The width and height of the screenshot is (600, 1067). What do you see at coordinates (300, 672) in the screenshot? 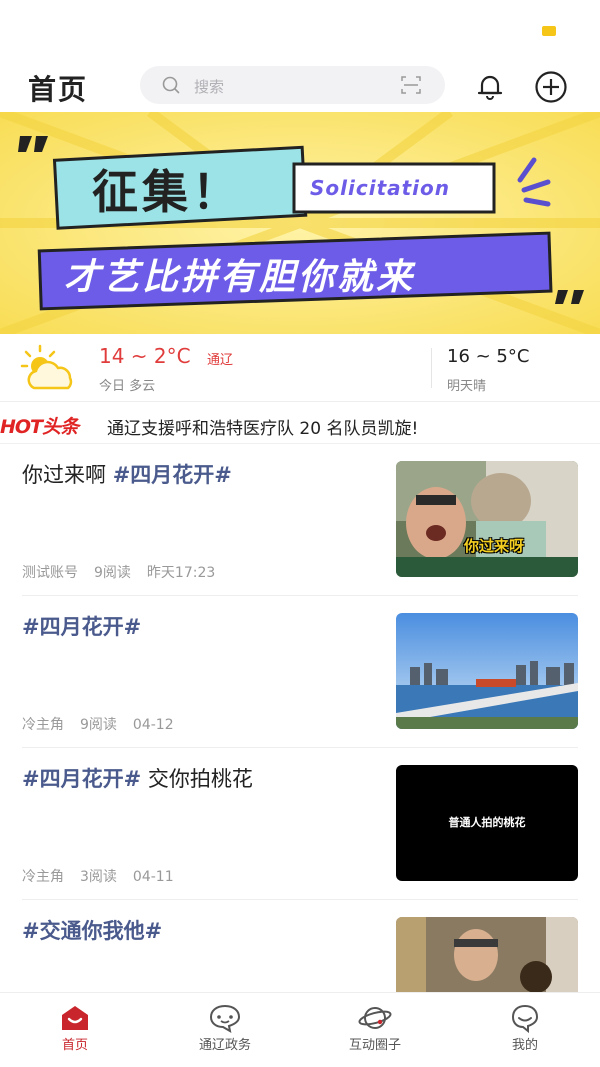
I see `feed-item: #四月花开# 冷主角 9阅读 04-12` at bounding box center [300, 672].